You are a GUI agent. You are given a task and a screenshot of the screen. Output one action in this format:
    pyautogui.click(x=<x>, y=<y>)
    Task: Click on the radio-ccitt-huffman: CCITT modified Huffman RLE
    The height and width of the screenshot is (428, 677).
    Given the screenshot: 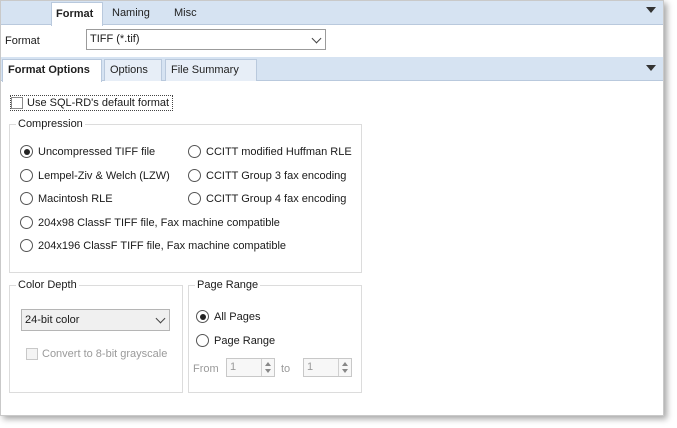 What is the action you would take?
    pyautogui.click(x=270, y=151)
    